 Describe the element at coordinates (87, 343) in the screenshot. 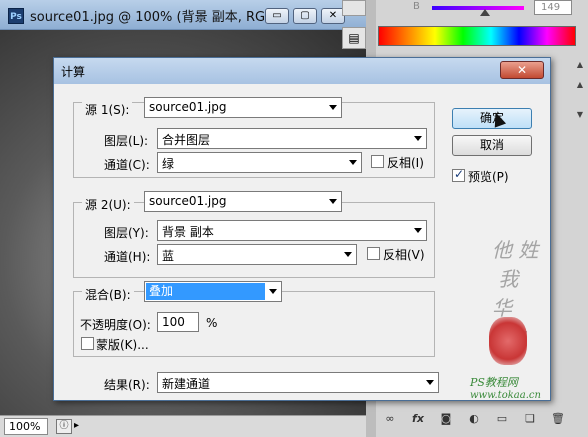

I see `mask-checkbox` at that location.